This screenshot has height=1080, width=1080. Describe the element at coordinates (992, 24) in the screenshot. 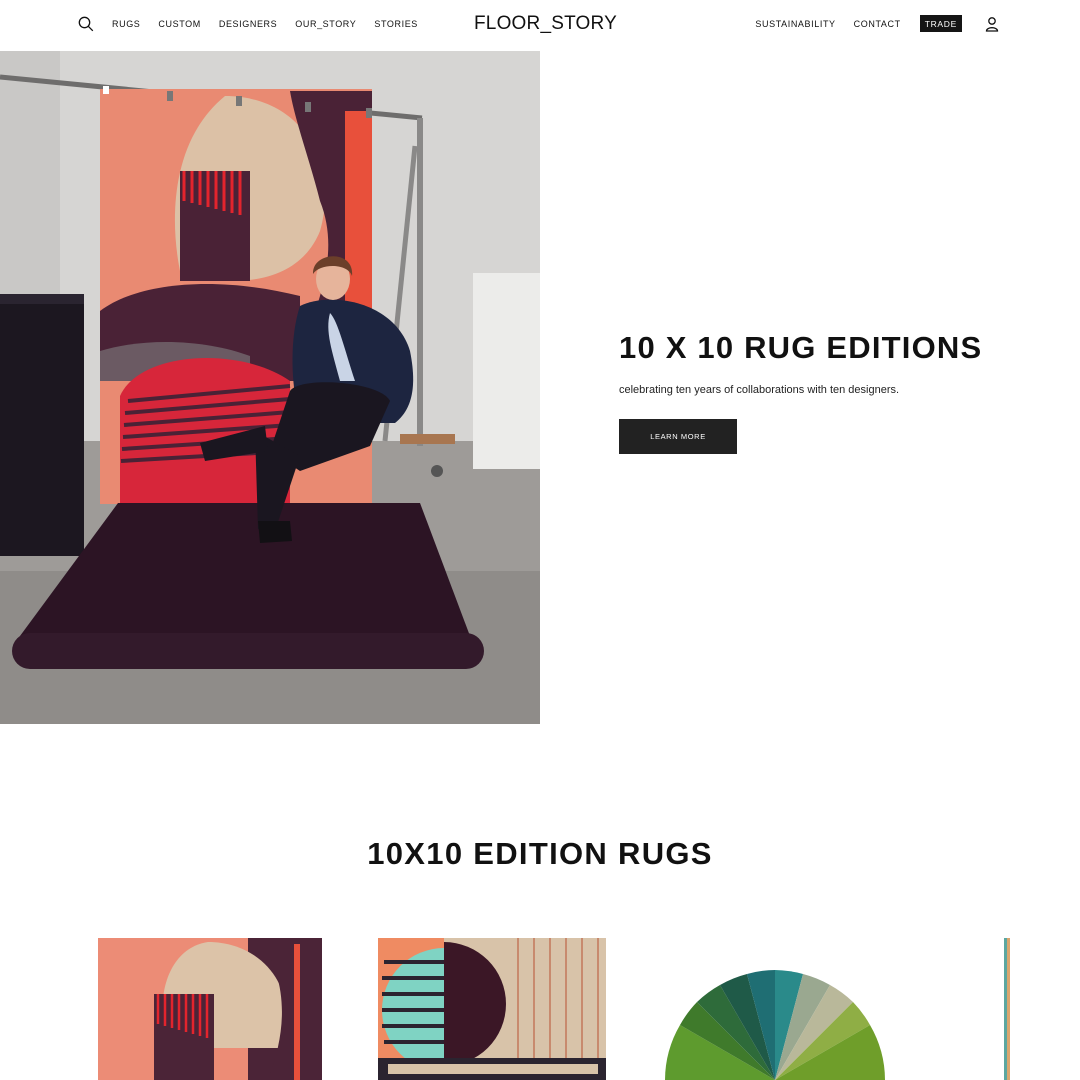

I see `user-icon` at that location.